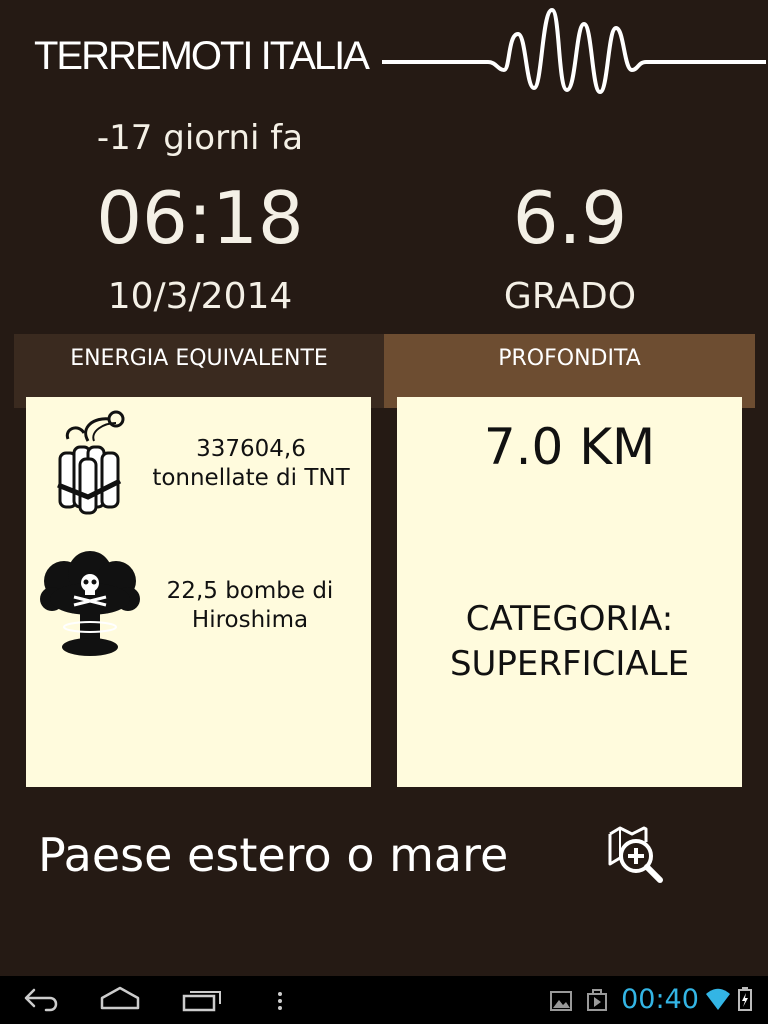 Image resolution: width=768 pixels, height=1024 pixels. Describe the element at coordinates (660, 999) in the screenshot. I see `status-clock: 00:40` at that location.